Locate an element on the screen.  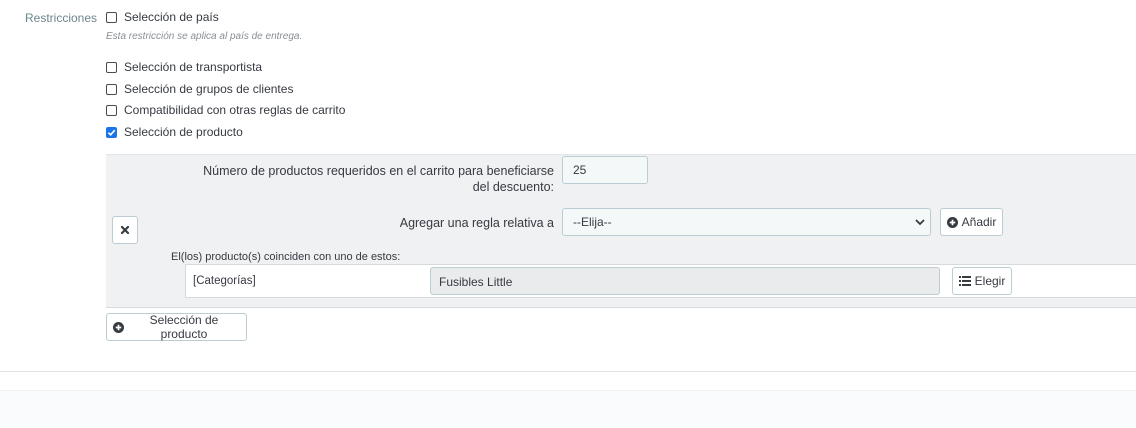
remove-rule-button is located at coordinates (125, 230).